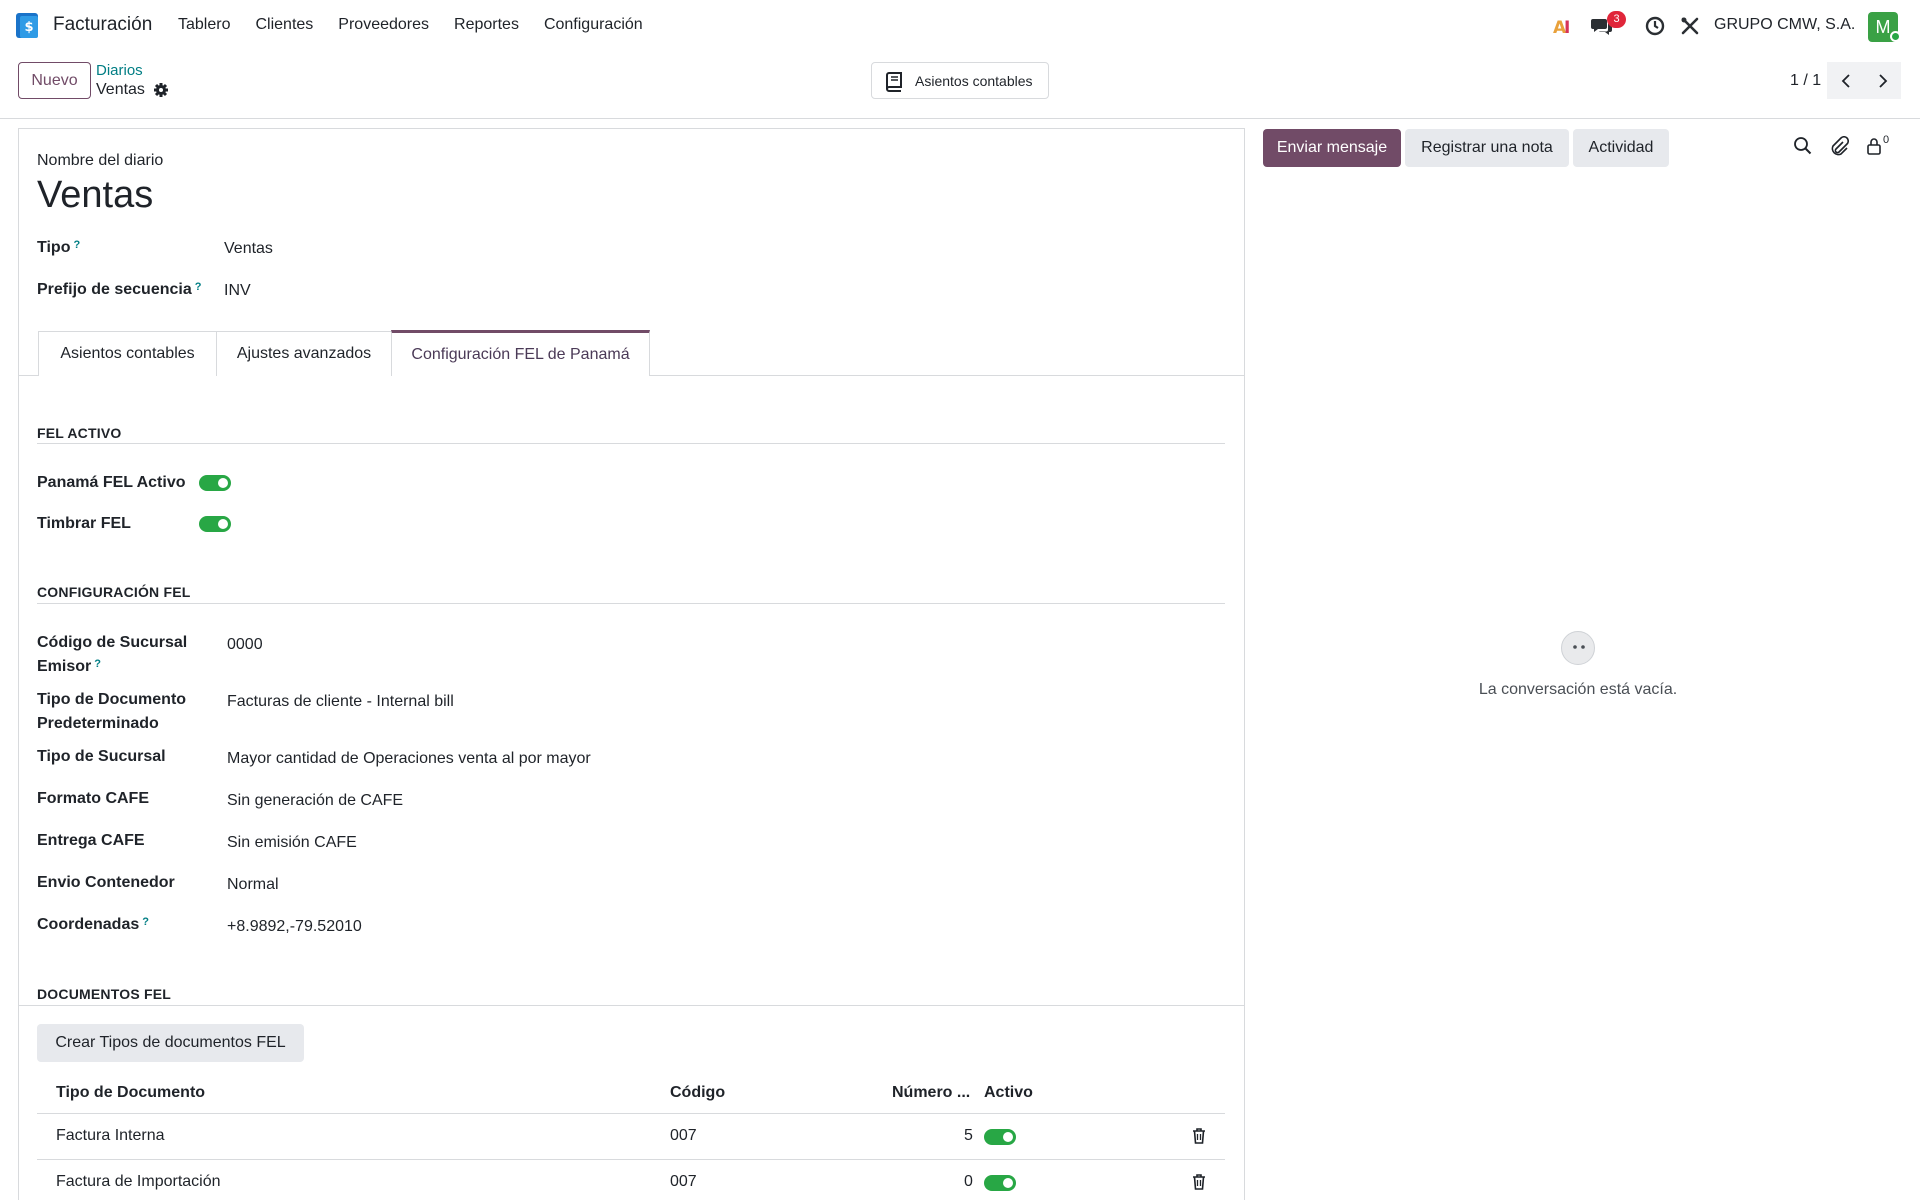 The image size is (1920, 1200). I want to click on control-panel-divider, so click(960, 118).